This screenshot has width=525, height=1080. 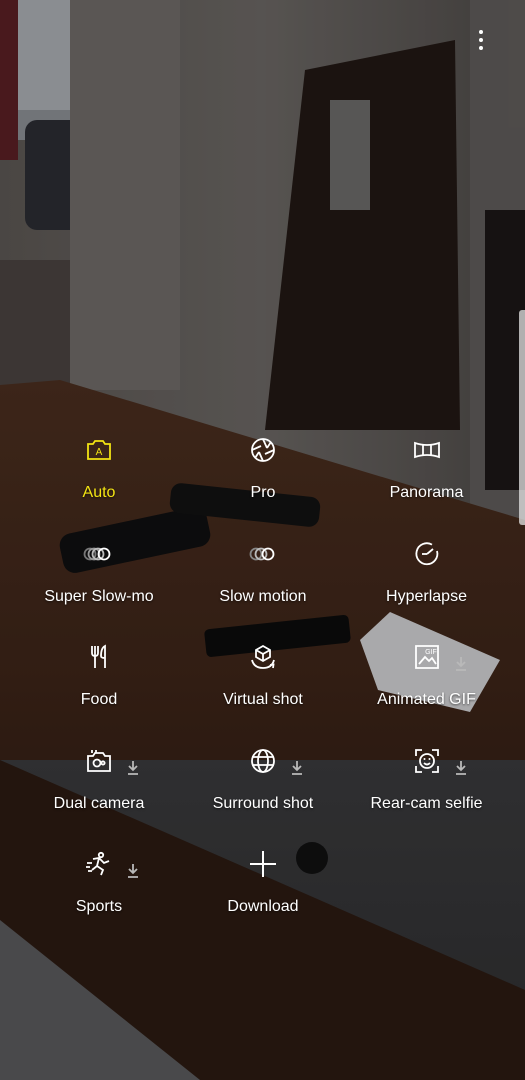 What do you see at coordinates (426, 699) in the screenshot?
I see `mode-label: Animated GIF` at bounding box center [426, 699].